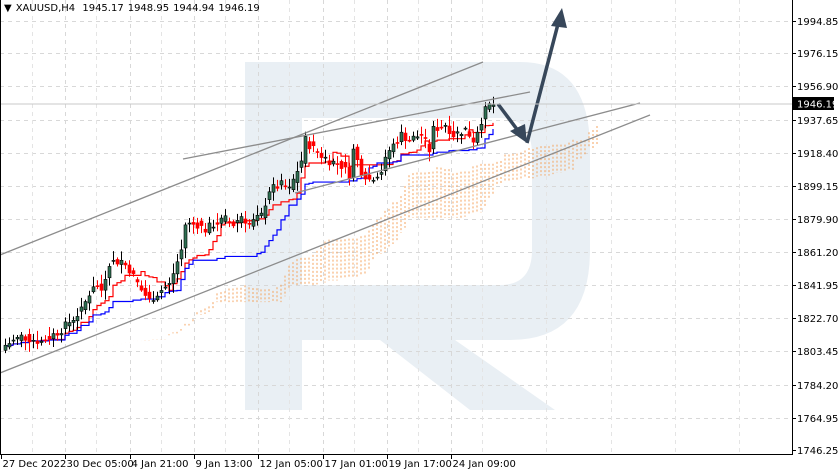 This screenshot has width=838, height=474. Describe the element at coordinates (817, 121) in the screenshot. I see `y-tick-label: 1937.65` at that location.